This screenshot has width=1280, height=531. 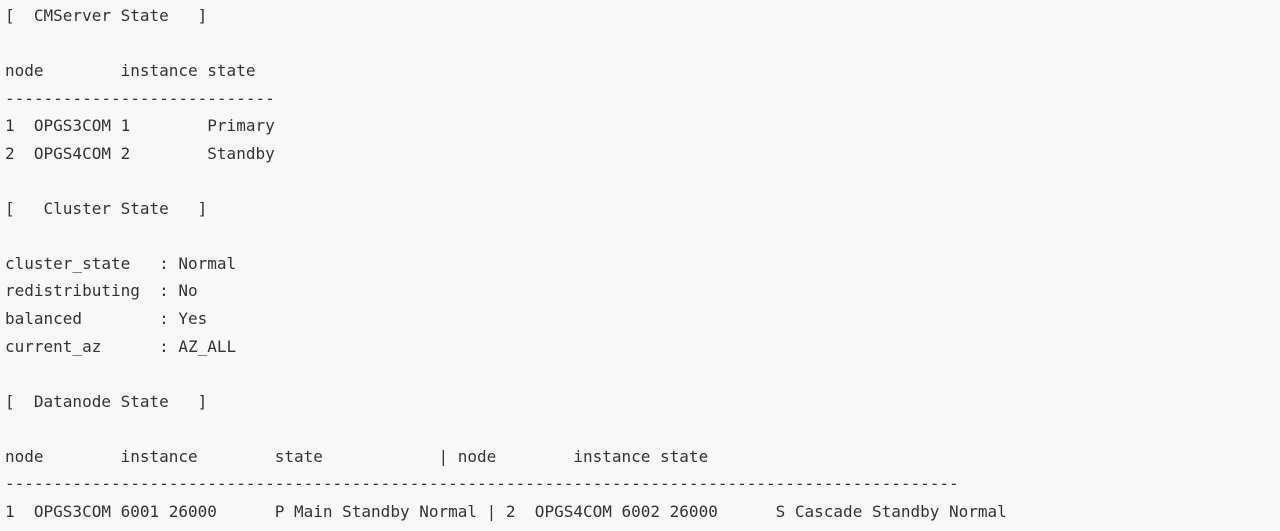 I want to click on cluster-state-header: [ Cluster State ], so click(x=106, y=208).